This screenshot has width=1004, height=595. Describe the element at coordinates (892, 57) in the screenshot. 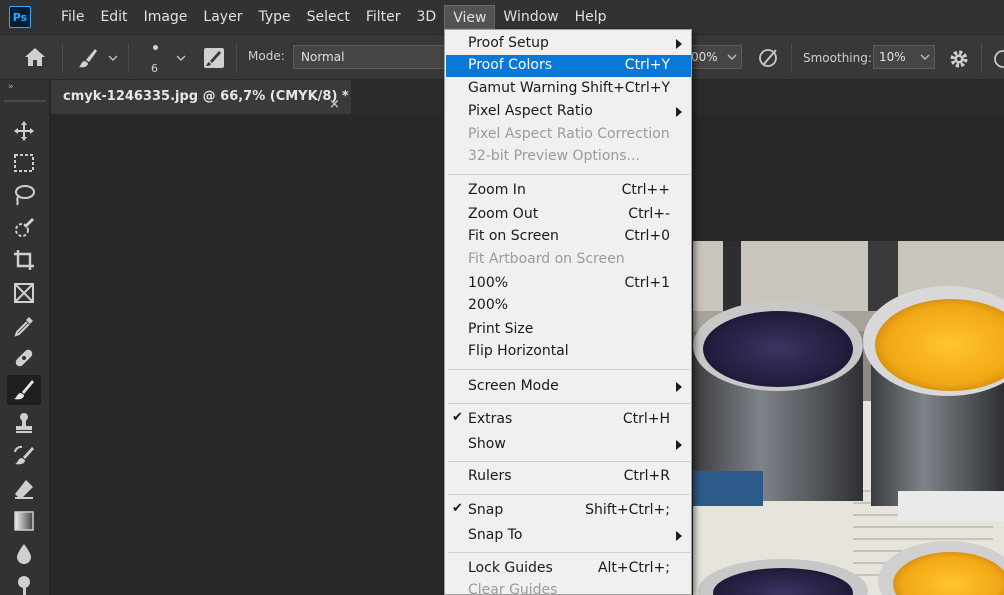

I see `smoothing-value: 10%` at that location.